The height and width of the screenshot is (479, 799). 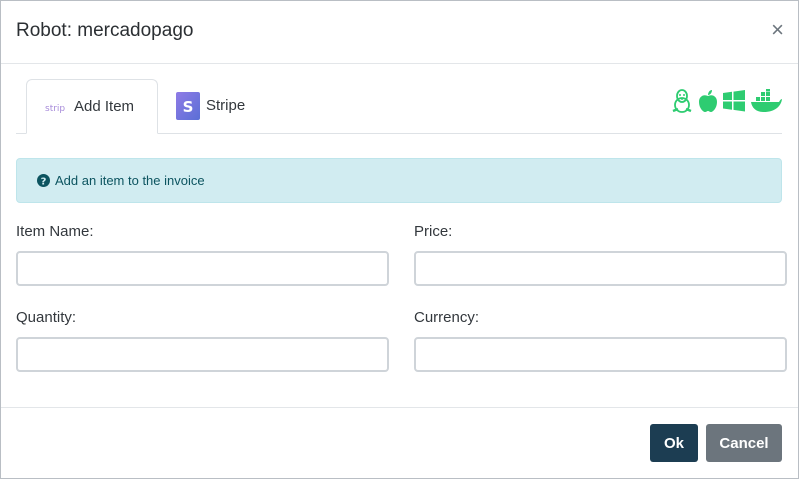 What do you see at coordinates (105, 30) in the screenshot?
I see `modal-title: Robot: mercadopago` at bounding box center [105, 30].